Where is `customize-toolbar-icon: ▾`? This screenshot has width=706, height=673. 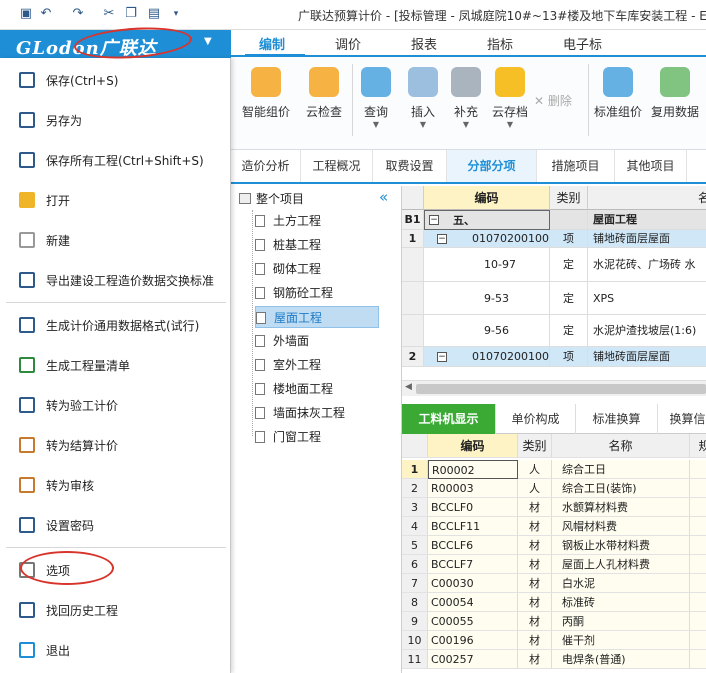
customize-toolbar-icon: ▾ is located at coordinates (176, 14).